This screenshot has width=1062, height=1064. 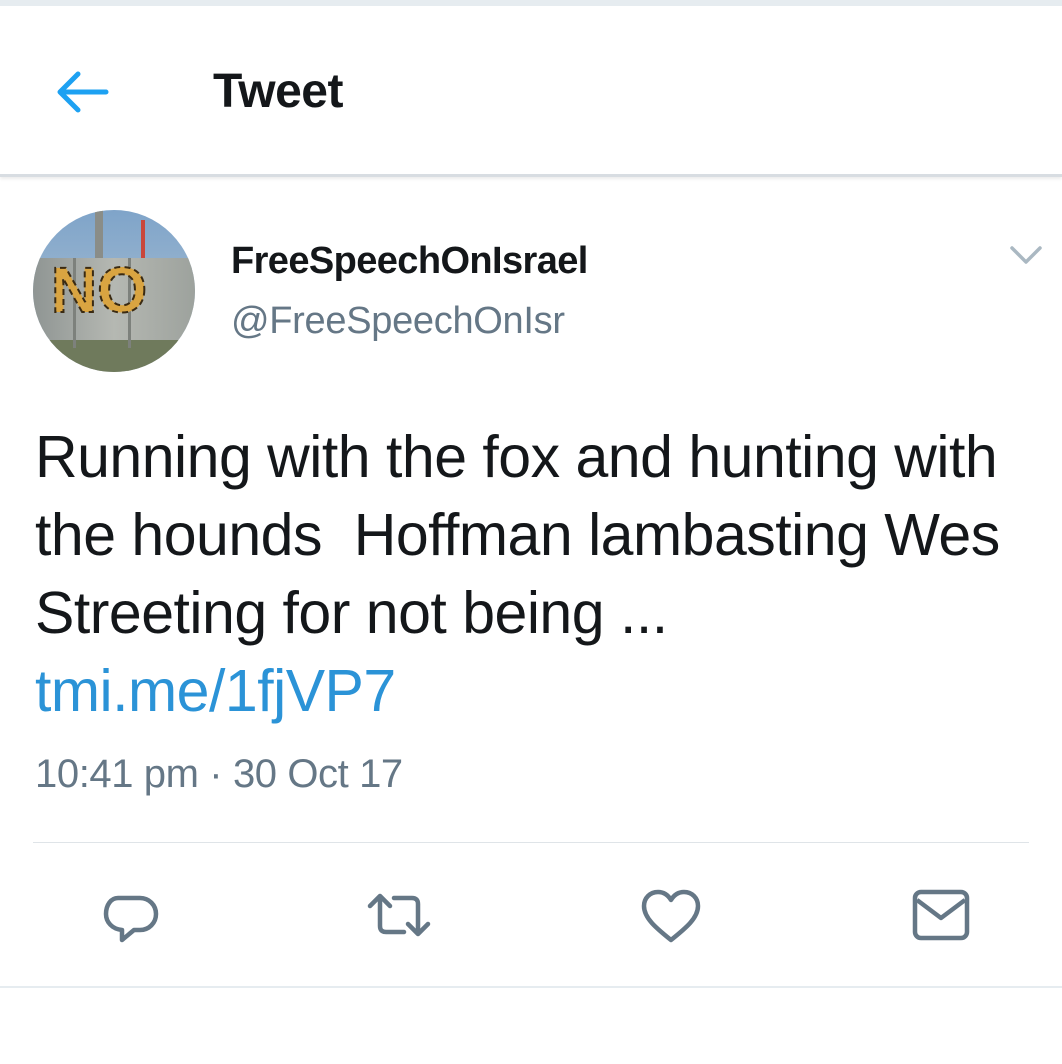 I want to click on bottom-divider, so click(x=531, y=987).